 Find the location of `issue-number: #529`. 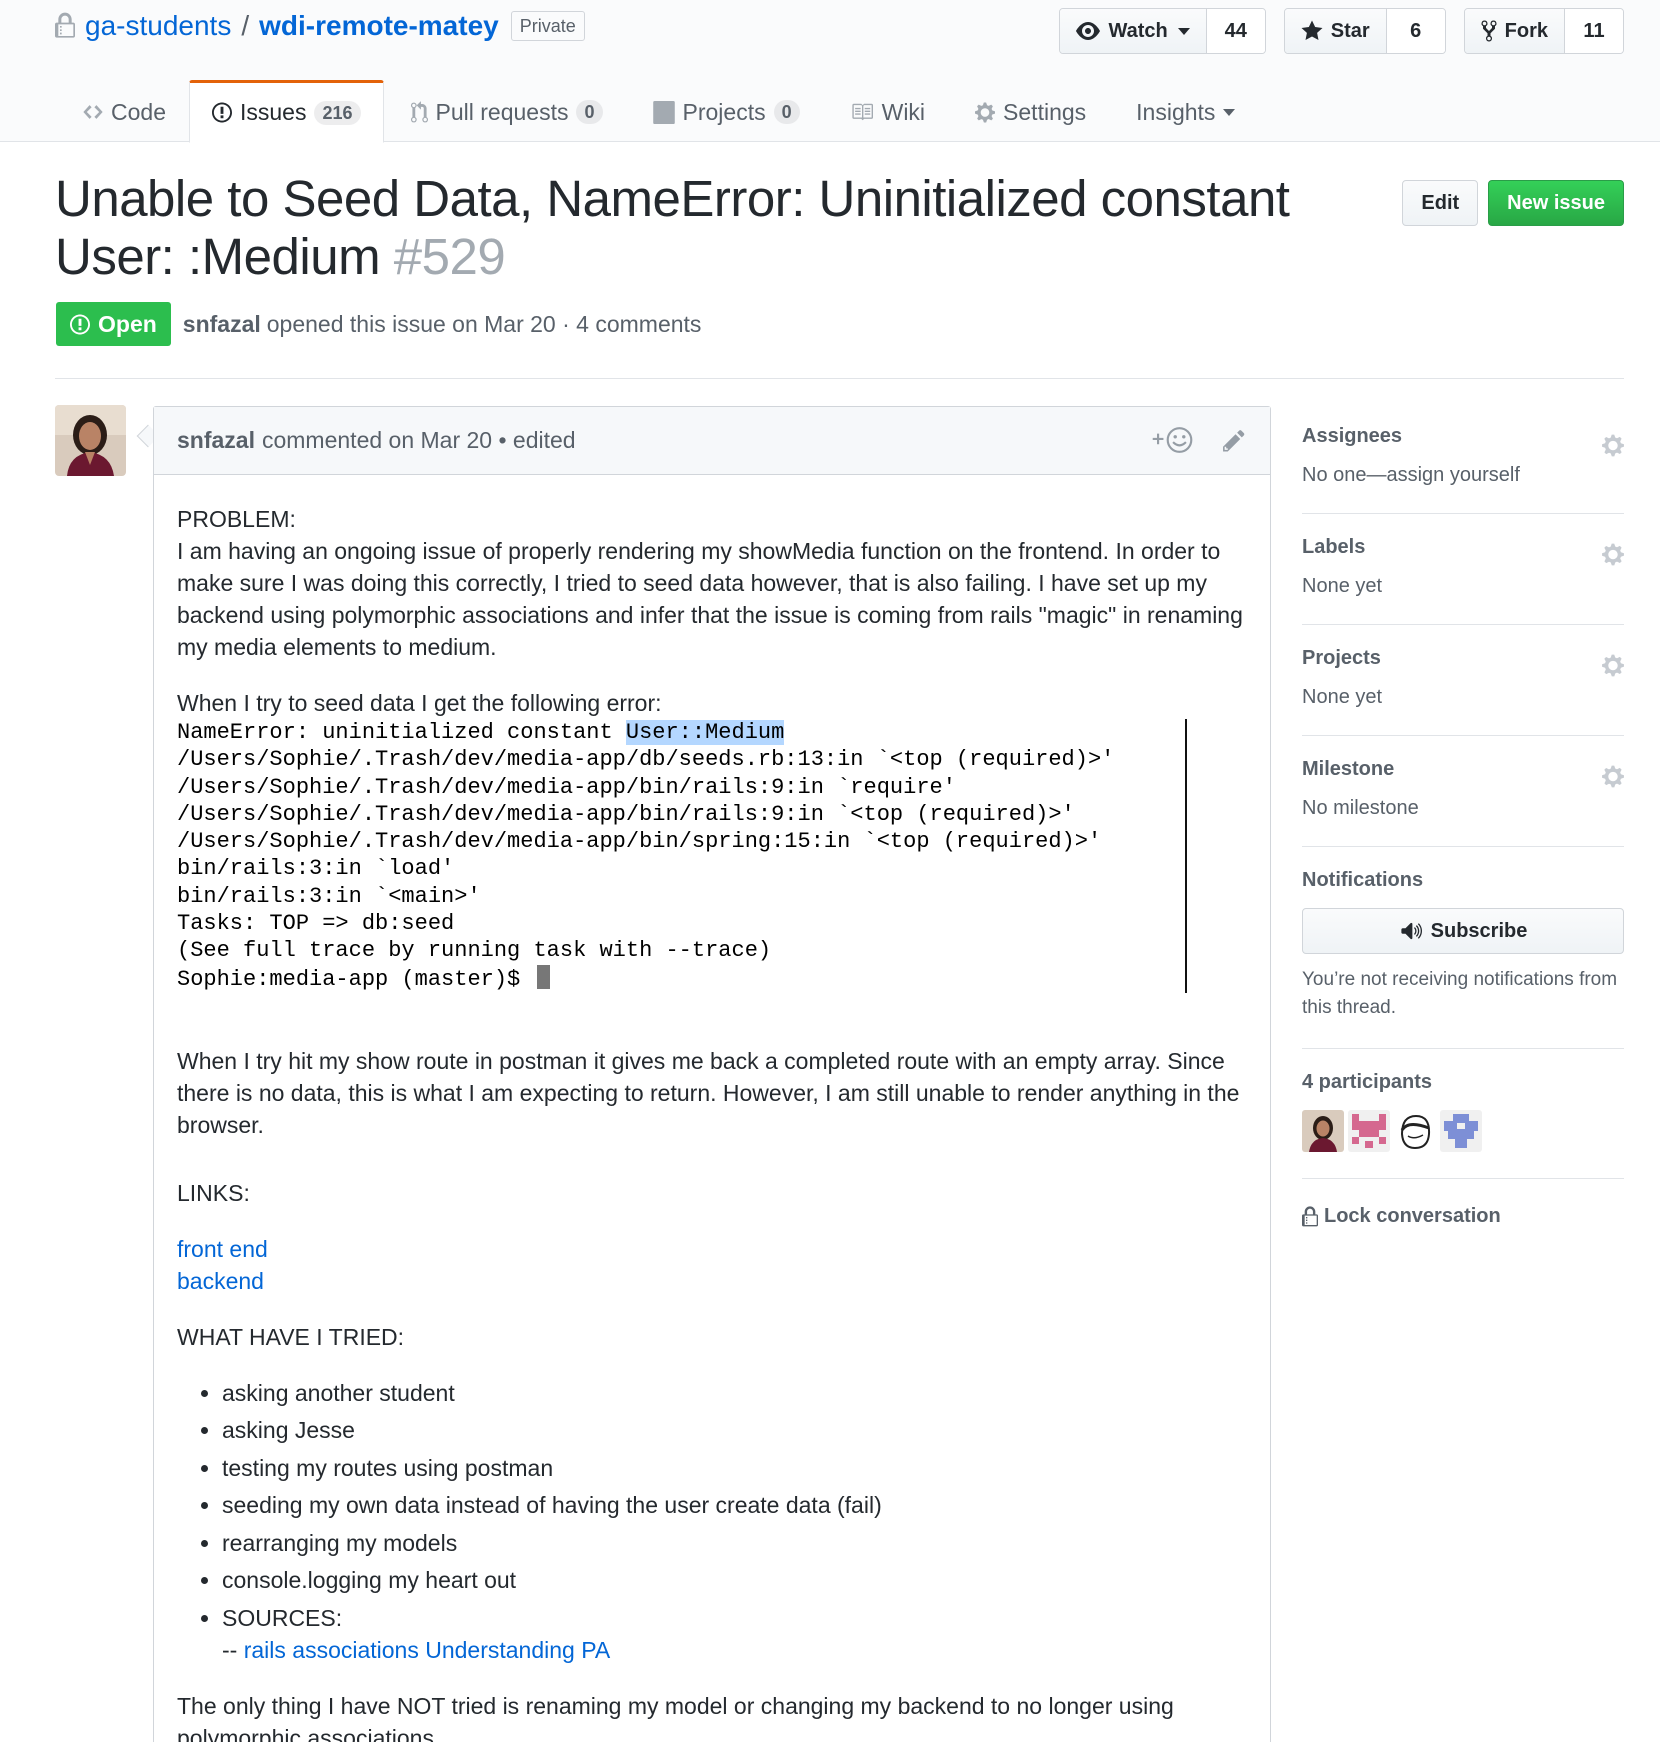

issue-number: #529 is located at coordinates (449, 256).